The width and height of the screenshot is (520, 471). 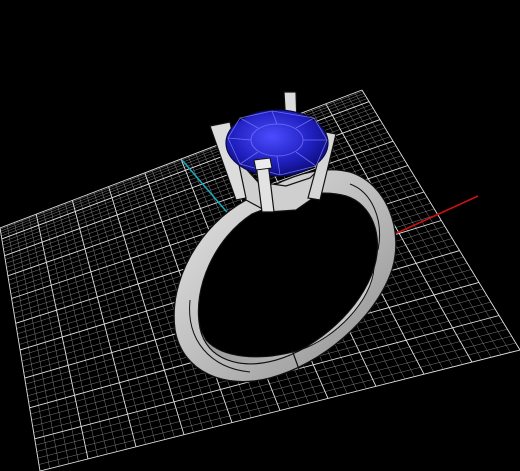 I want to click on gem-crown, so click(x=277, y=143).